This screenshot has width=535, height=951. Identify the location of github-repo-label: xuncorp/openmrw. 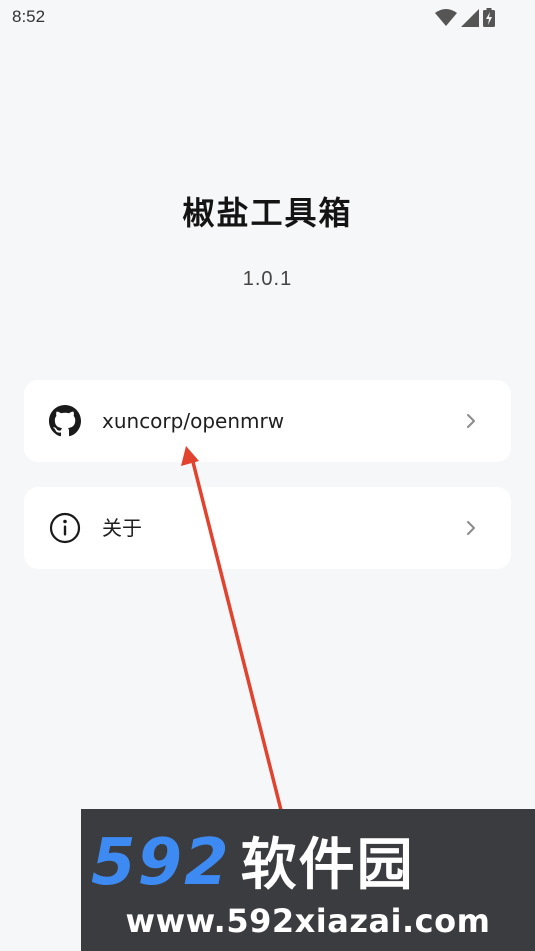
(193, 421).